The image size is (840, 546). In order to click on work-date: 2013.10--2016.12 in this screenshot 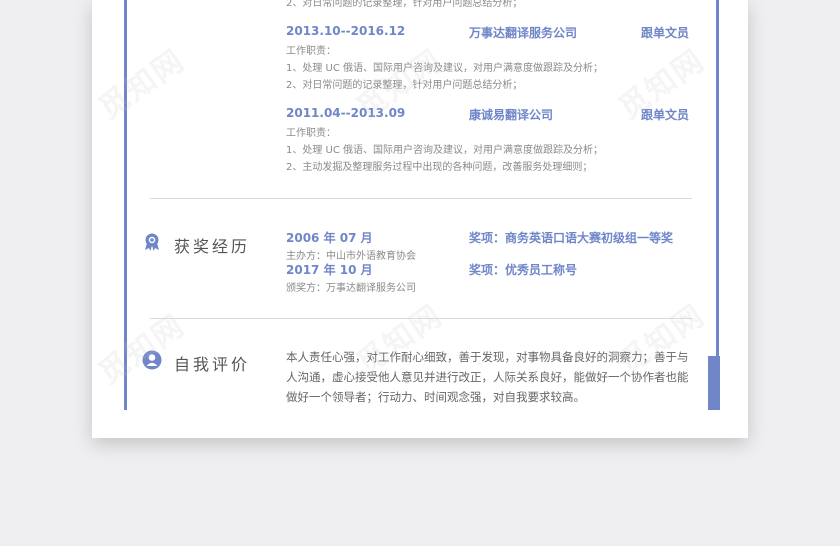, I will do `click(346, 31)`.